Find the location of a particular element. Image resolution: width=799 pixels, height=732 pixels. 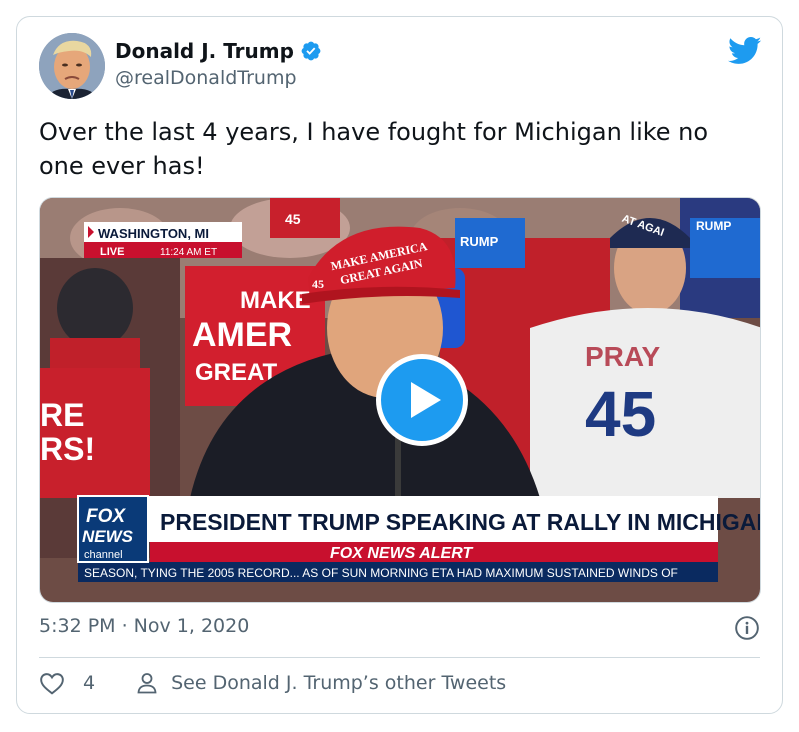

see-other-tweets-link: See Donald J. Trump’s other Tweets is located at coordinates (338, 683).